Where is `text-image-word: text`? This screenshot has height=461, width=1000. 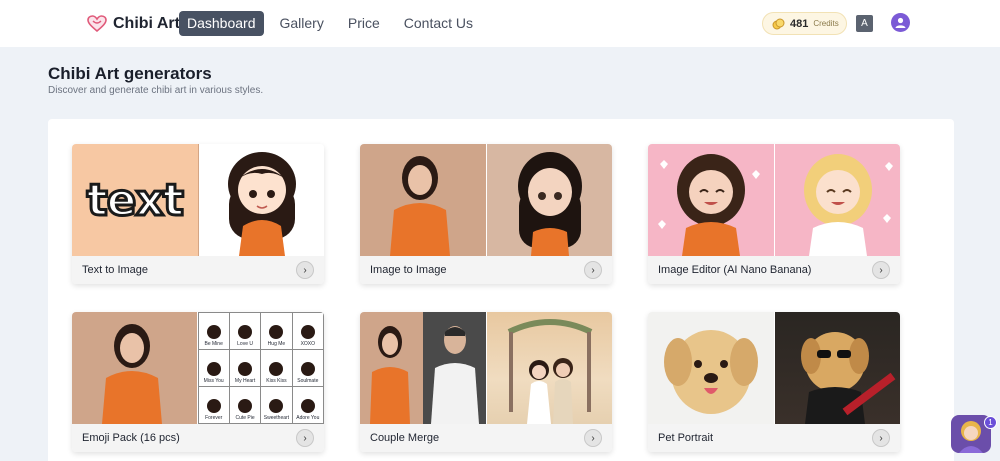 text-image-word: text is located at coordinates (135, 200).